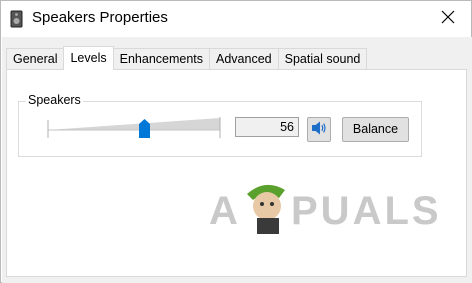  Describe the element at coordinates (144, 128) in the screenshot. I see `volume-slider-thumb` at that location.